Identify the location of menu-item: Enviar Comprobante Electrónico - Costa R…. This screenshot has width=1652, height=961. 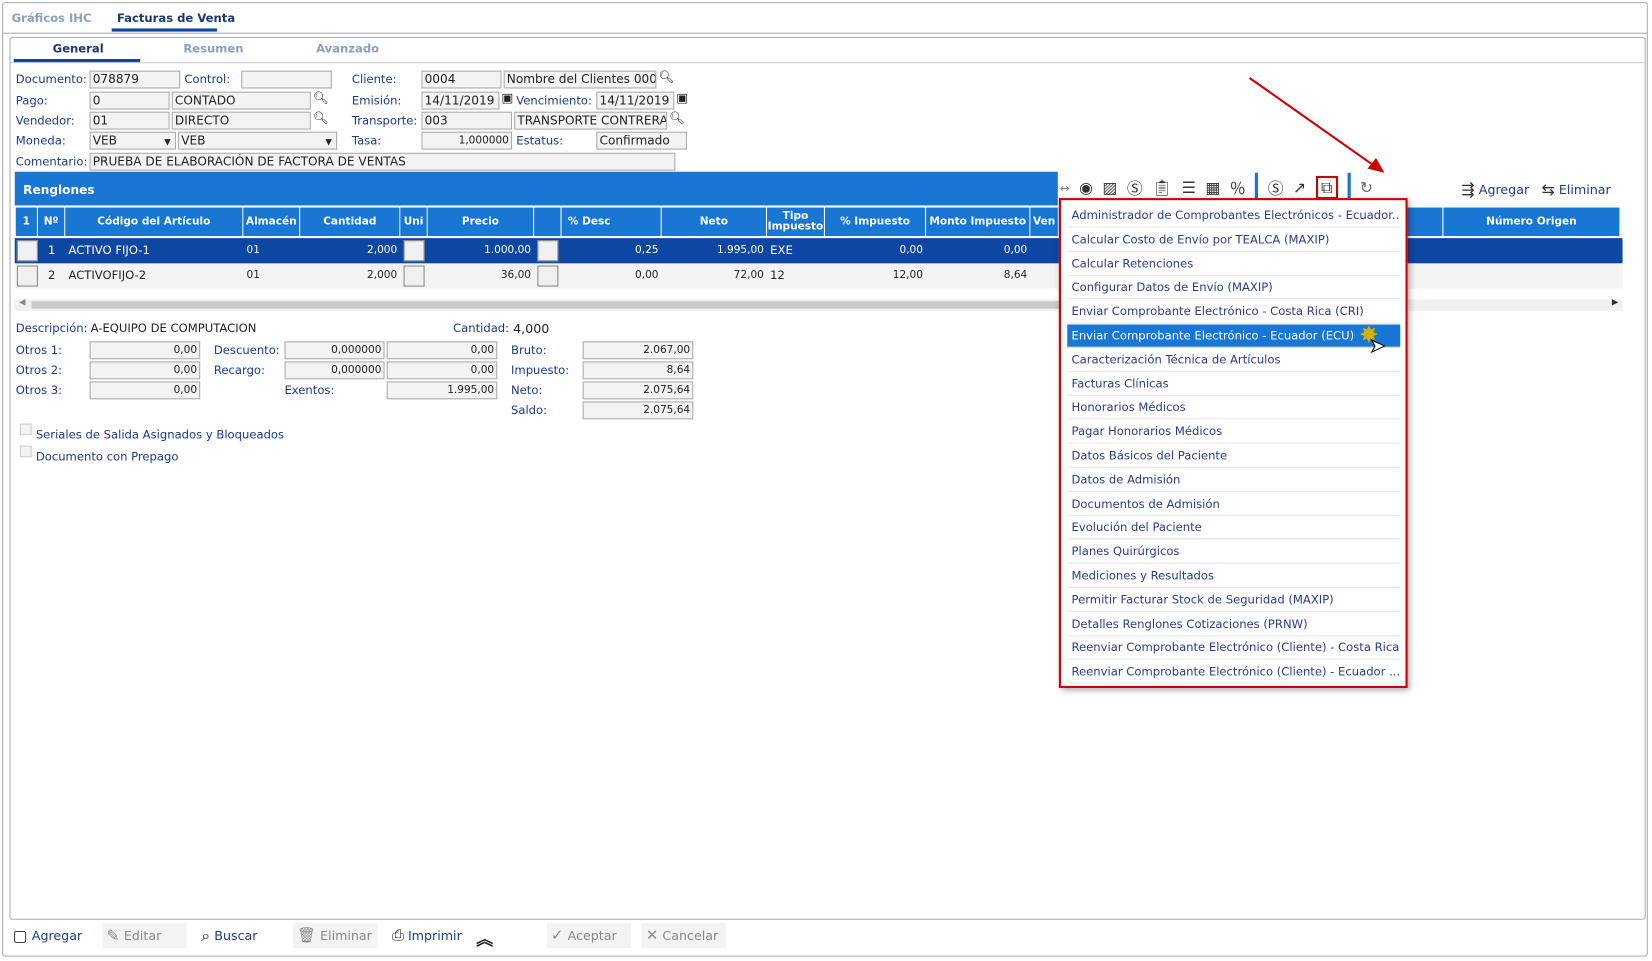
(1234, 312).